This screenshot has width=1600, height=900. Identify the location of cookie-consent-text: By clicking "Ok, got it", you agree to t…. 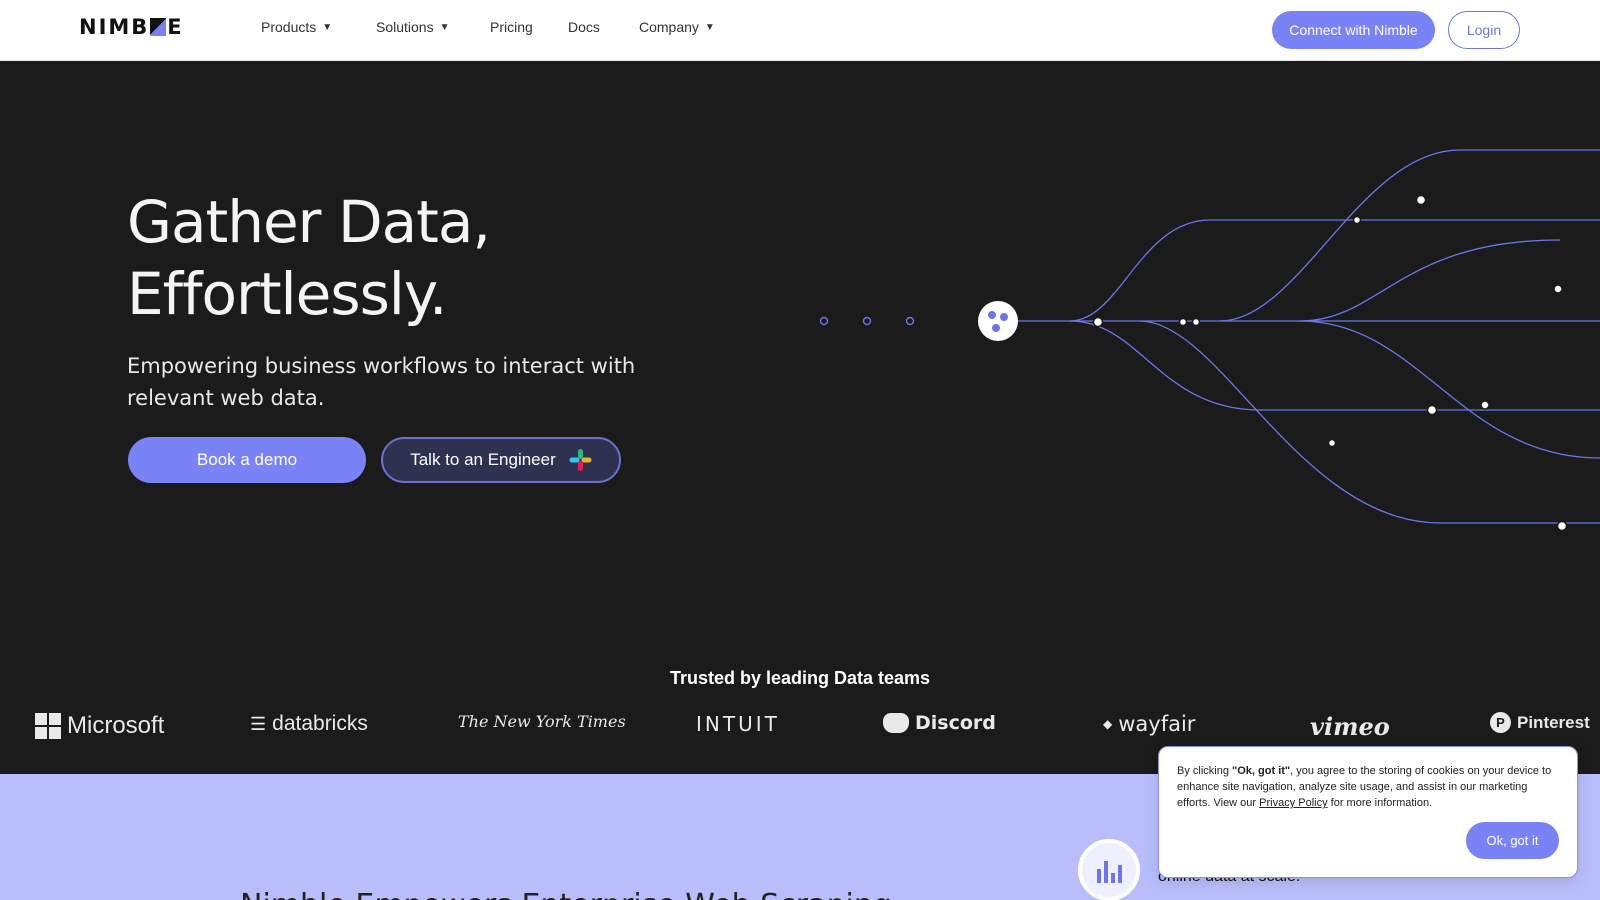
(1364, 787).